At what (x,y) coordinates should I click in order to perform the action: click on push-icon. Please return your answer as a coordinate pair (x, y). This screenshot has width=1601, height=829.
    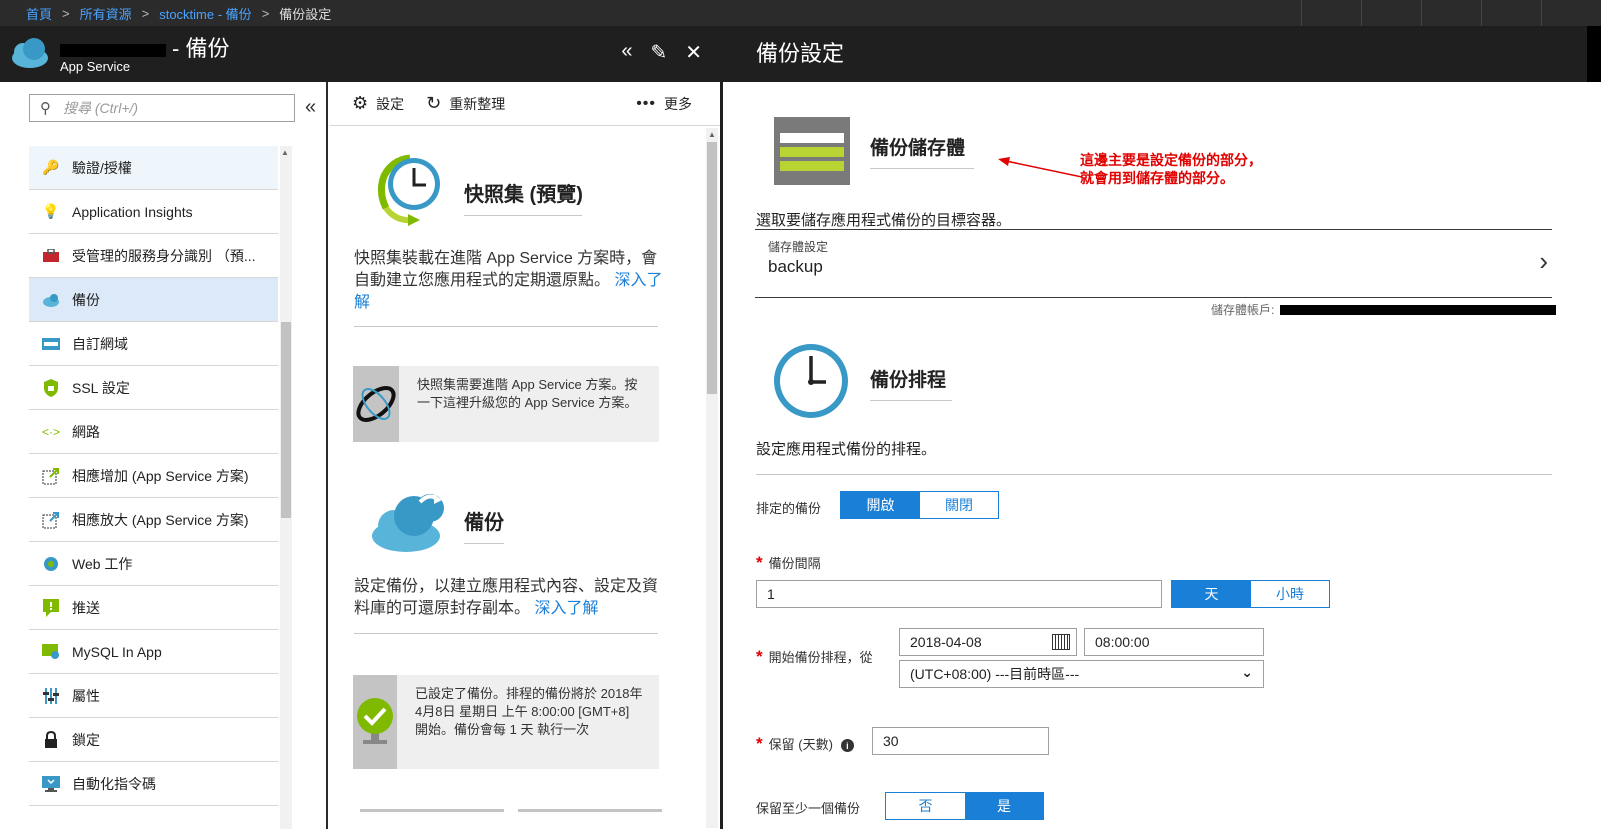
    Looking at the image, I should click on (51, 608).